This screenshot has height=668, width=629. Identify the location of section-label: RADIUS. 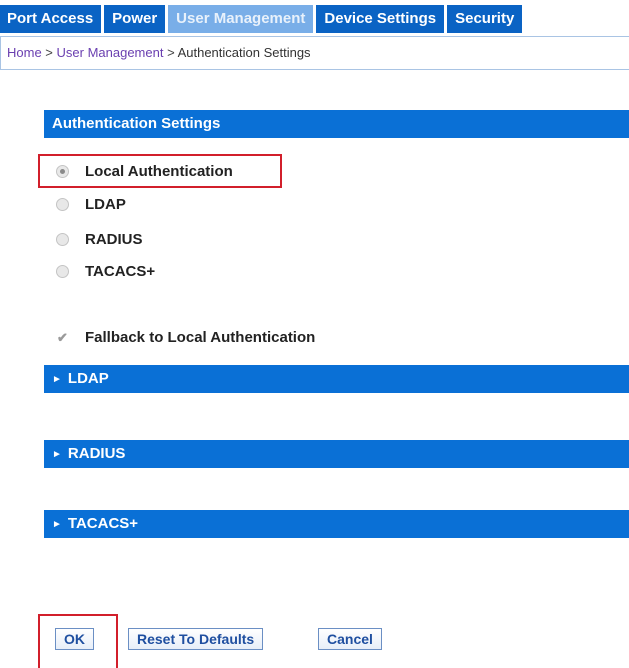
(96, 453).